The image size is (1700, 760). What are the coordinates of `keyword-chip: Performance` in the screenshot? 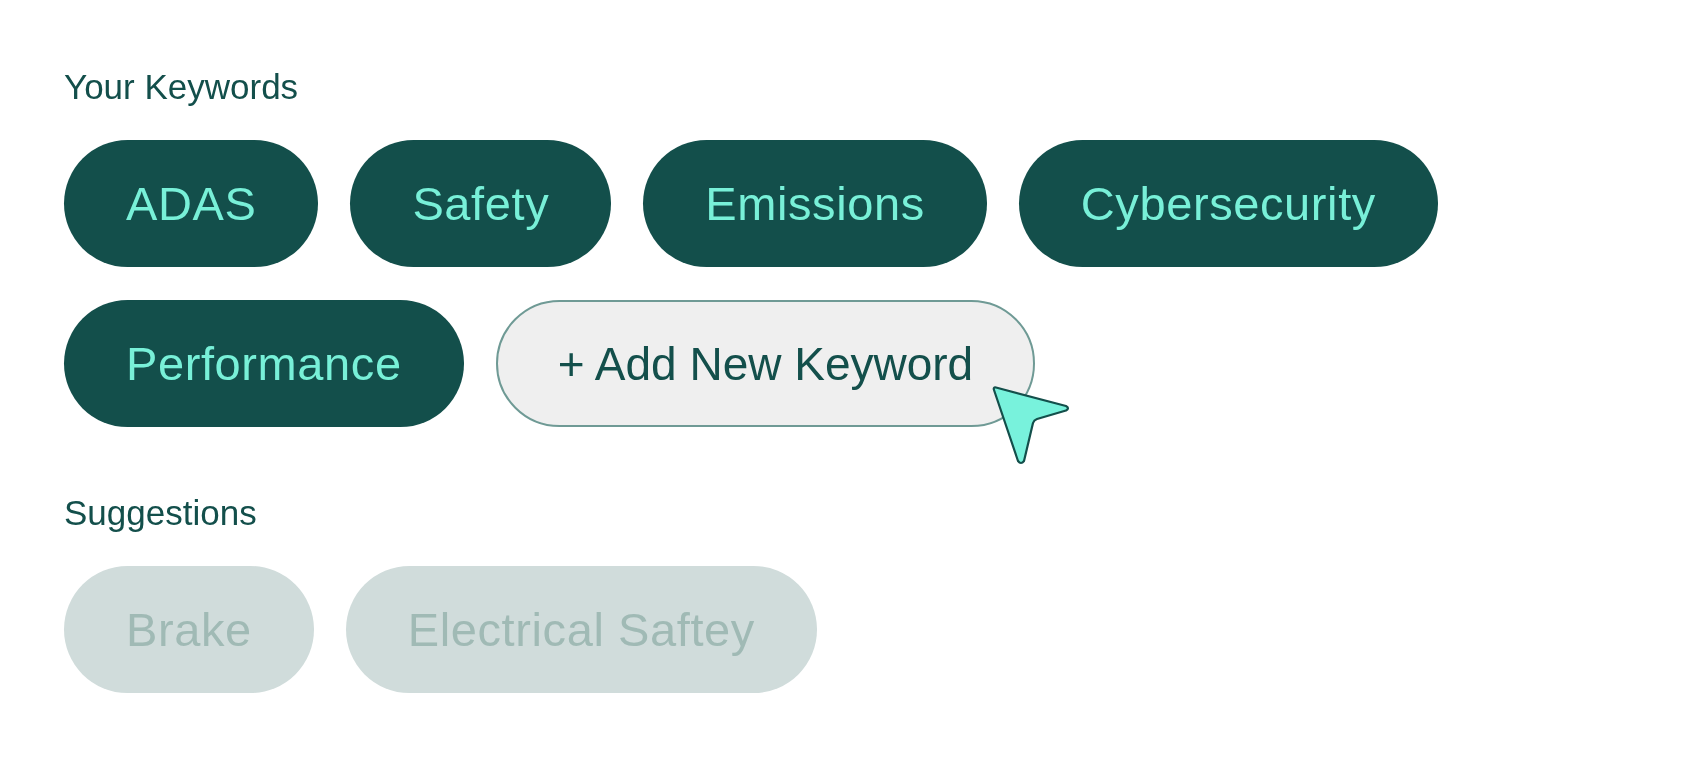 It's located at (264, 363).